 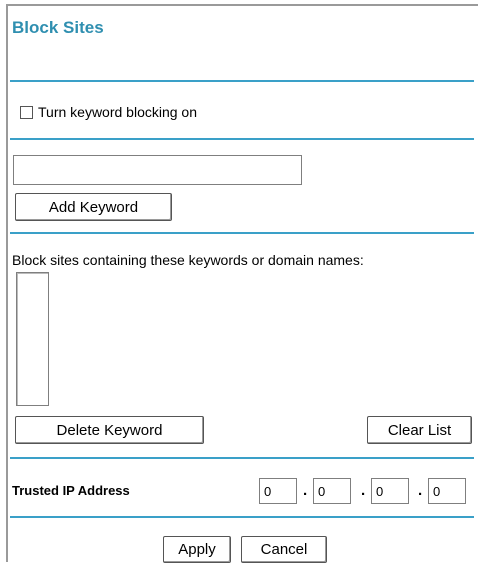 I want to click on blocked-keywords-list, so click(x=32, y=339).